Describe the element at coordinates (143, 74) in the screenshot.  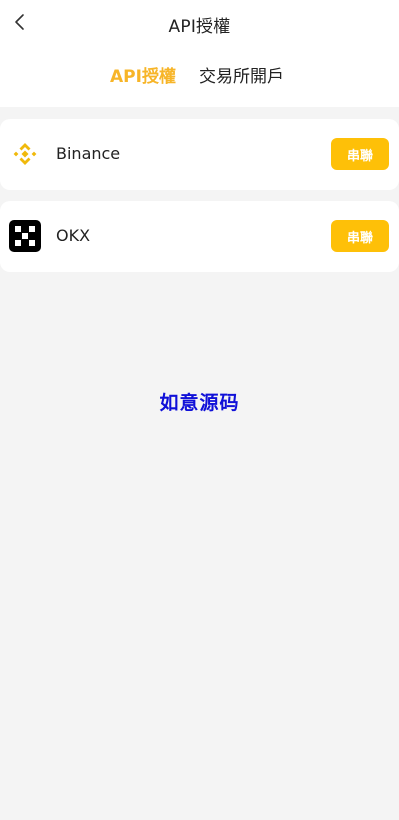
I see `tab-api-authorization: API授權` at that location.